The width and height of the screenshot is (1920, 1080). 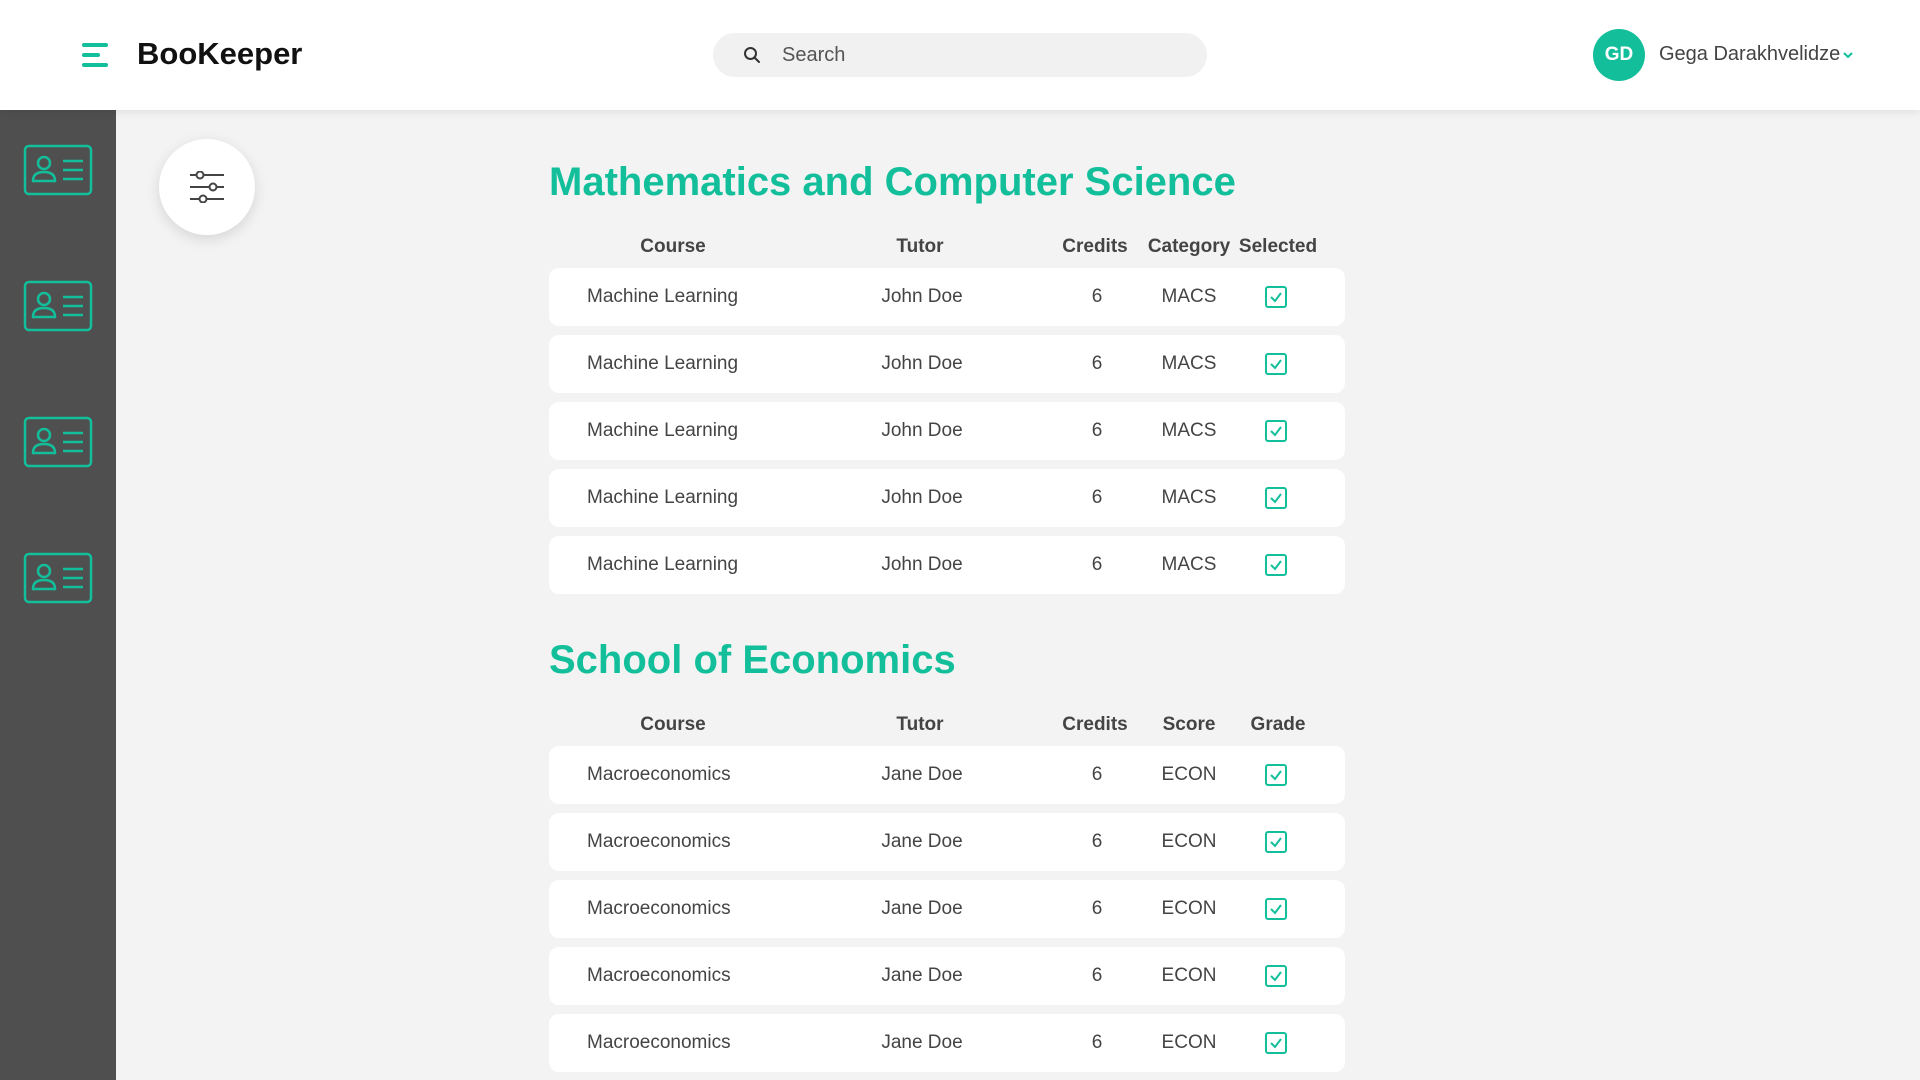 What do you see at coordinates (1749, 54) in the screenshot?
I see `user-name: Gega Darakhvelidze` at bounding box center [1749, 54].